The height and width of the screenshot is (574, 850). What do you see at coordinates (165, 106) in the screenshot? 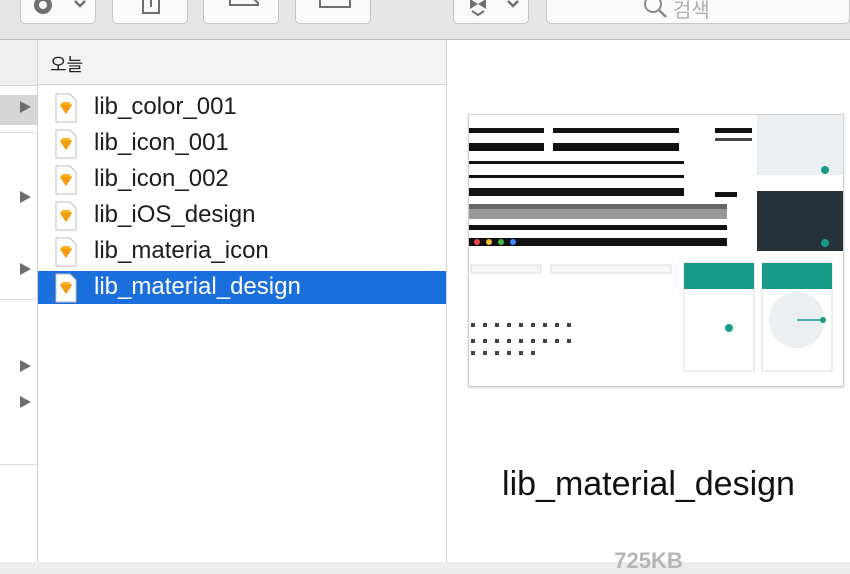
I see `file-name: lib_color_001` at bounding box center [165, 106].